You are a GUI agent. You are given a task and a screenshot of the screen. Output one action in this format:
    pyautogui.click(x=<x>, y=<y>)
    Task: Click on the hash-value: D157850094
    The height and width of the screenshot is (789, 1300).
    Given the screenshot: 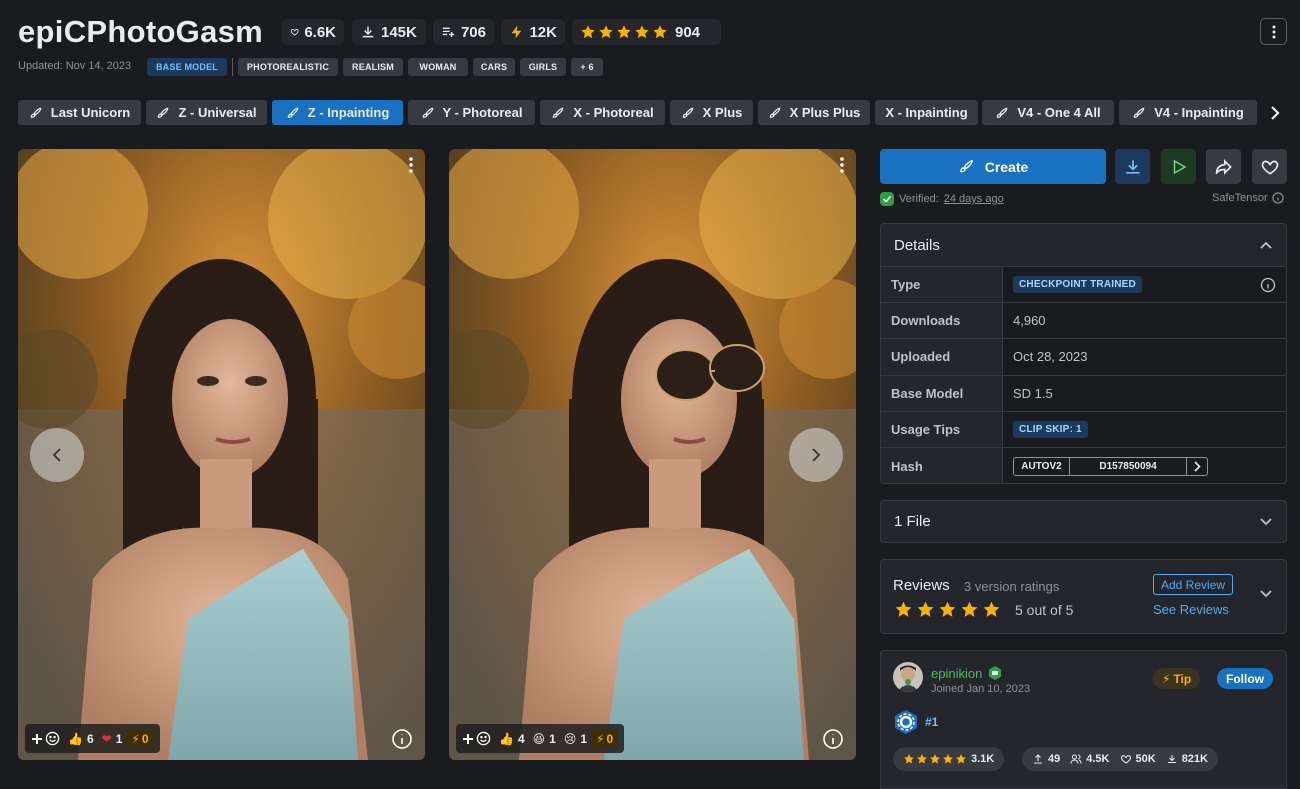 What is the action you would take?
    pyautogui.click(x=1128, y=466)
    